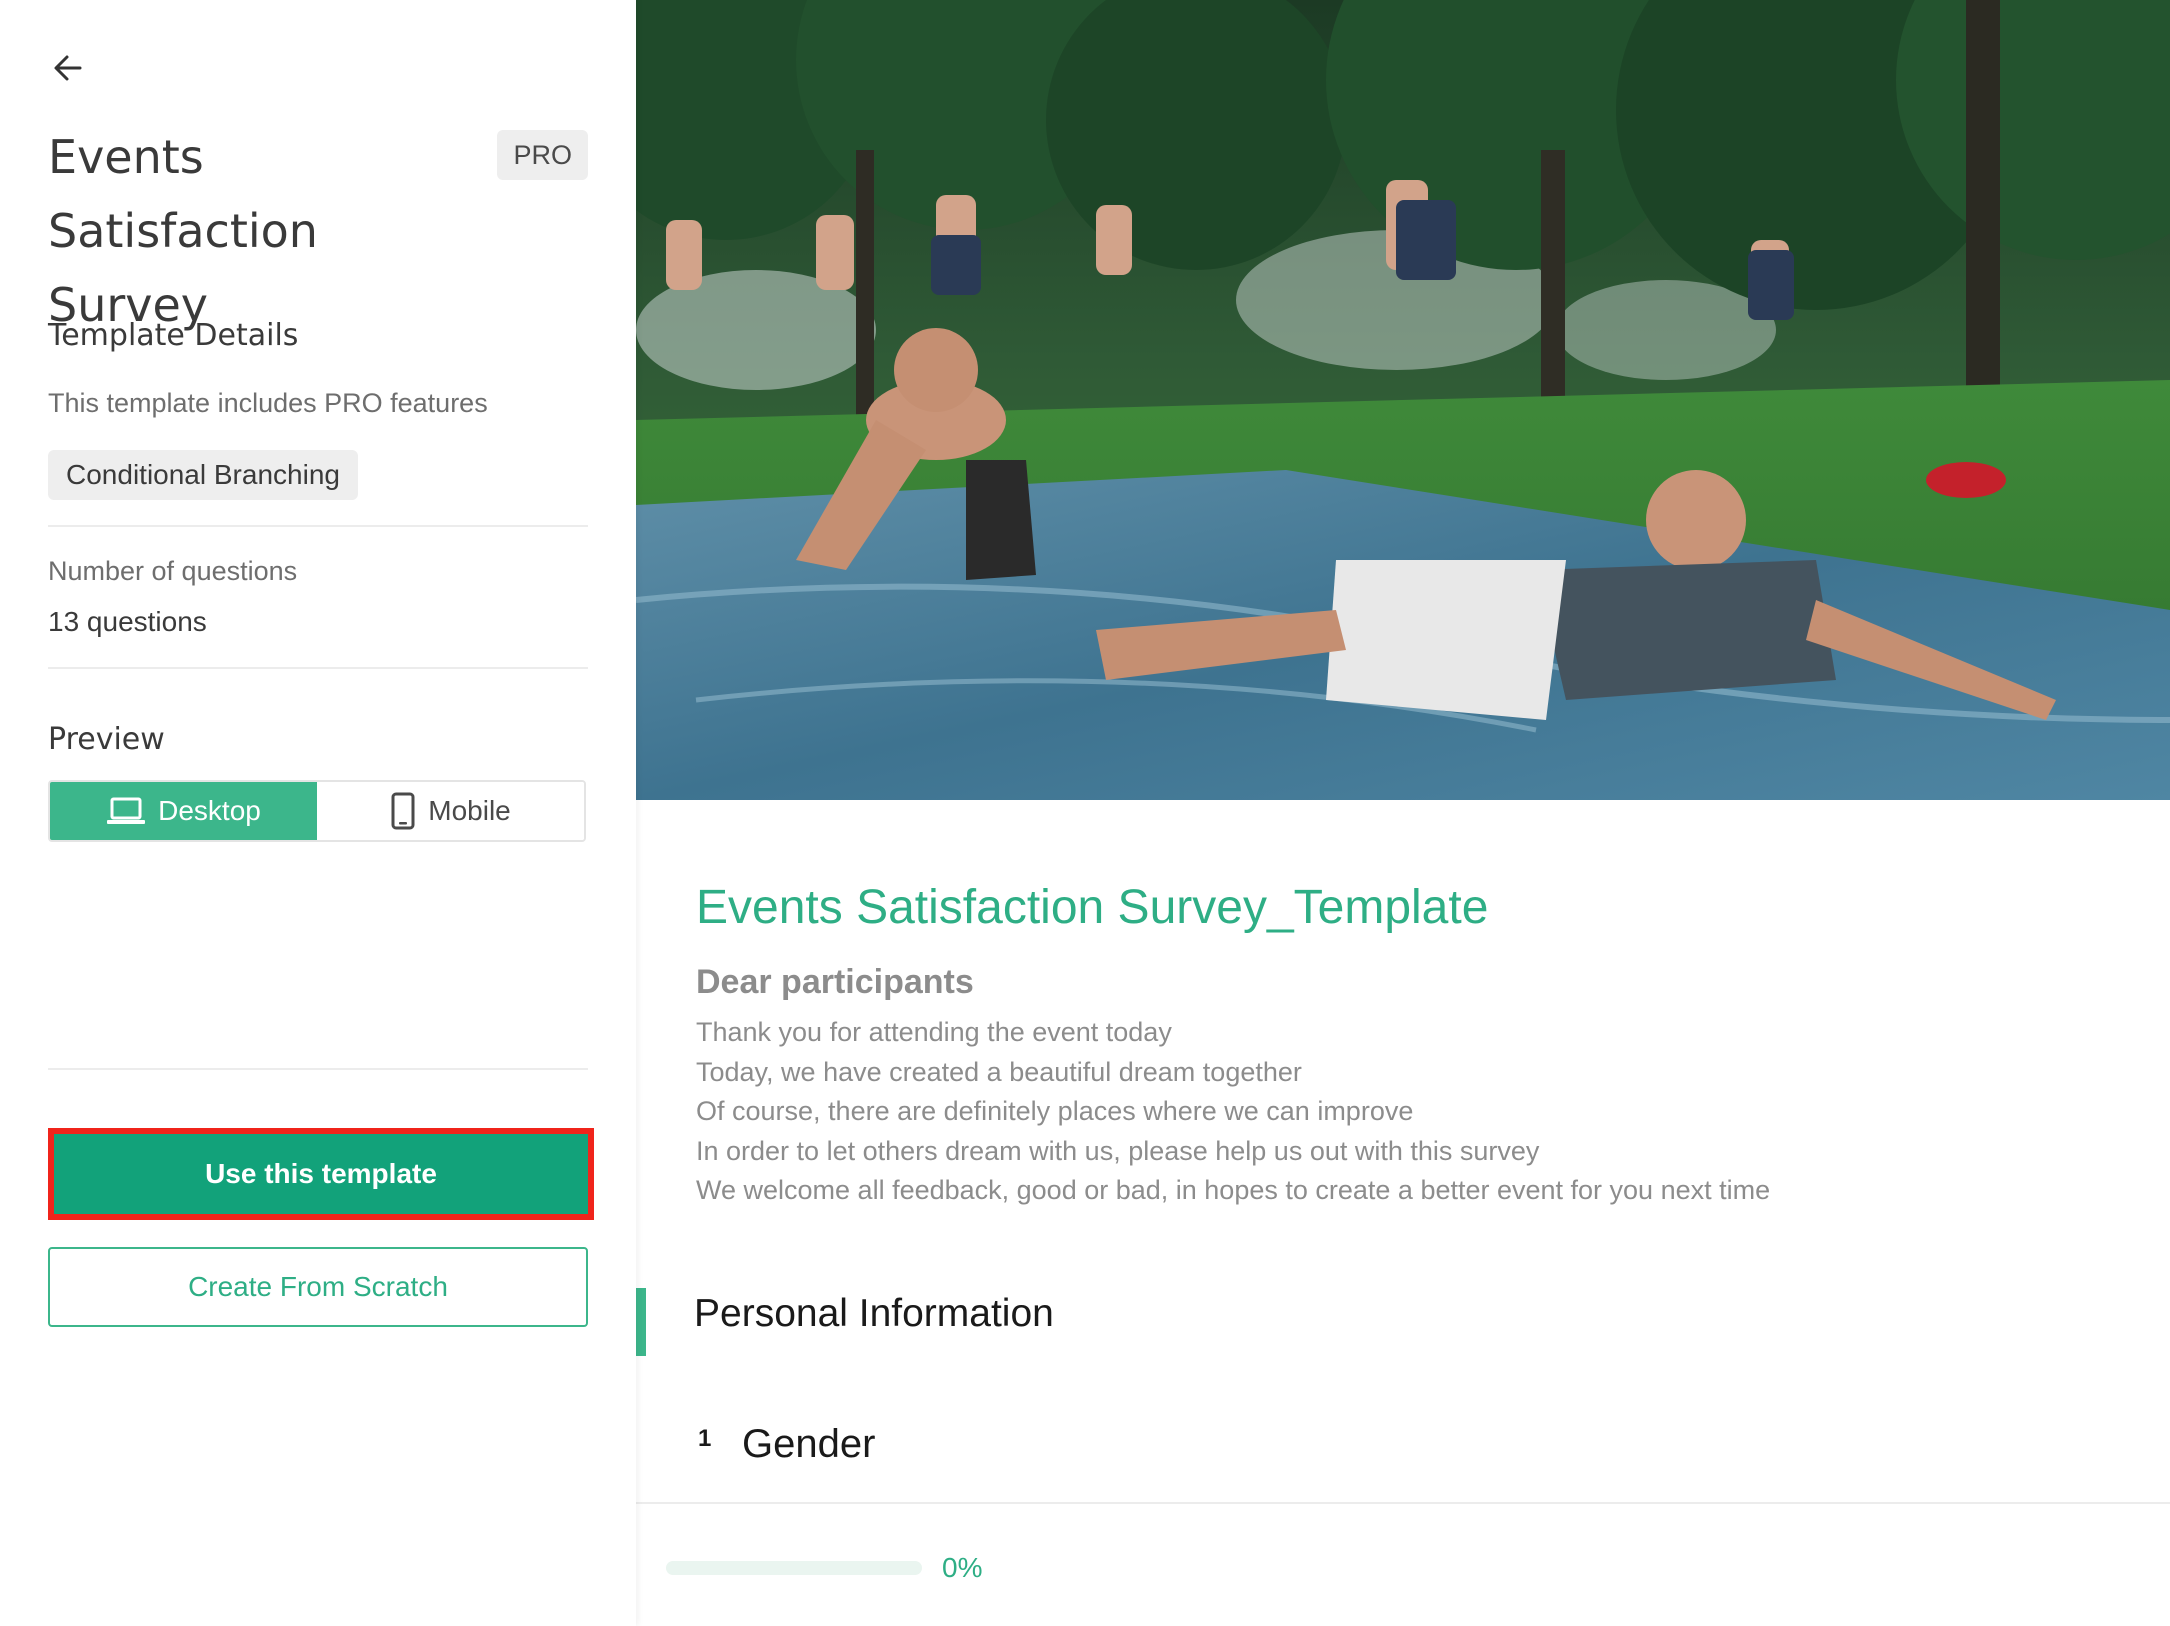 Image resolution: width=2170 pixels, height=1626 pixels. I want to click on desktop-label: Desktop, so click(209, 810).